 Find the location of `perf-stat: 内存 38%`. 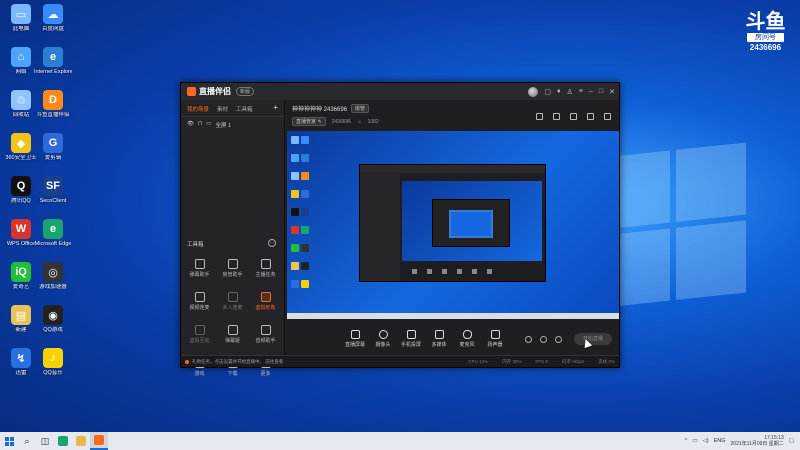

perf-stat: 内存 38% is located at coordinates (512, 361).